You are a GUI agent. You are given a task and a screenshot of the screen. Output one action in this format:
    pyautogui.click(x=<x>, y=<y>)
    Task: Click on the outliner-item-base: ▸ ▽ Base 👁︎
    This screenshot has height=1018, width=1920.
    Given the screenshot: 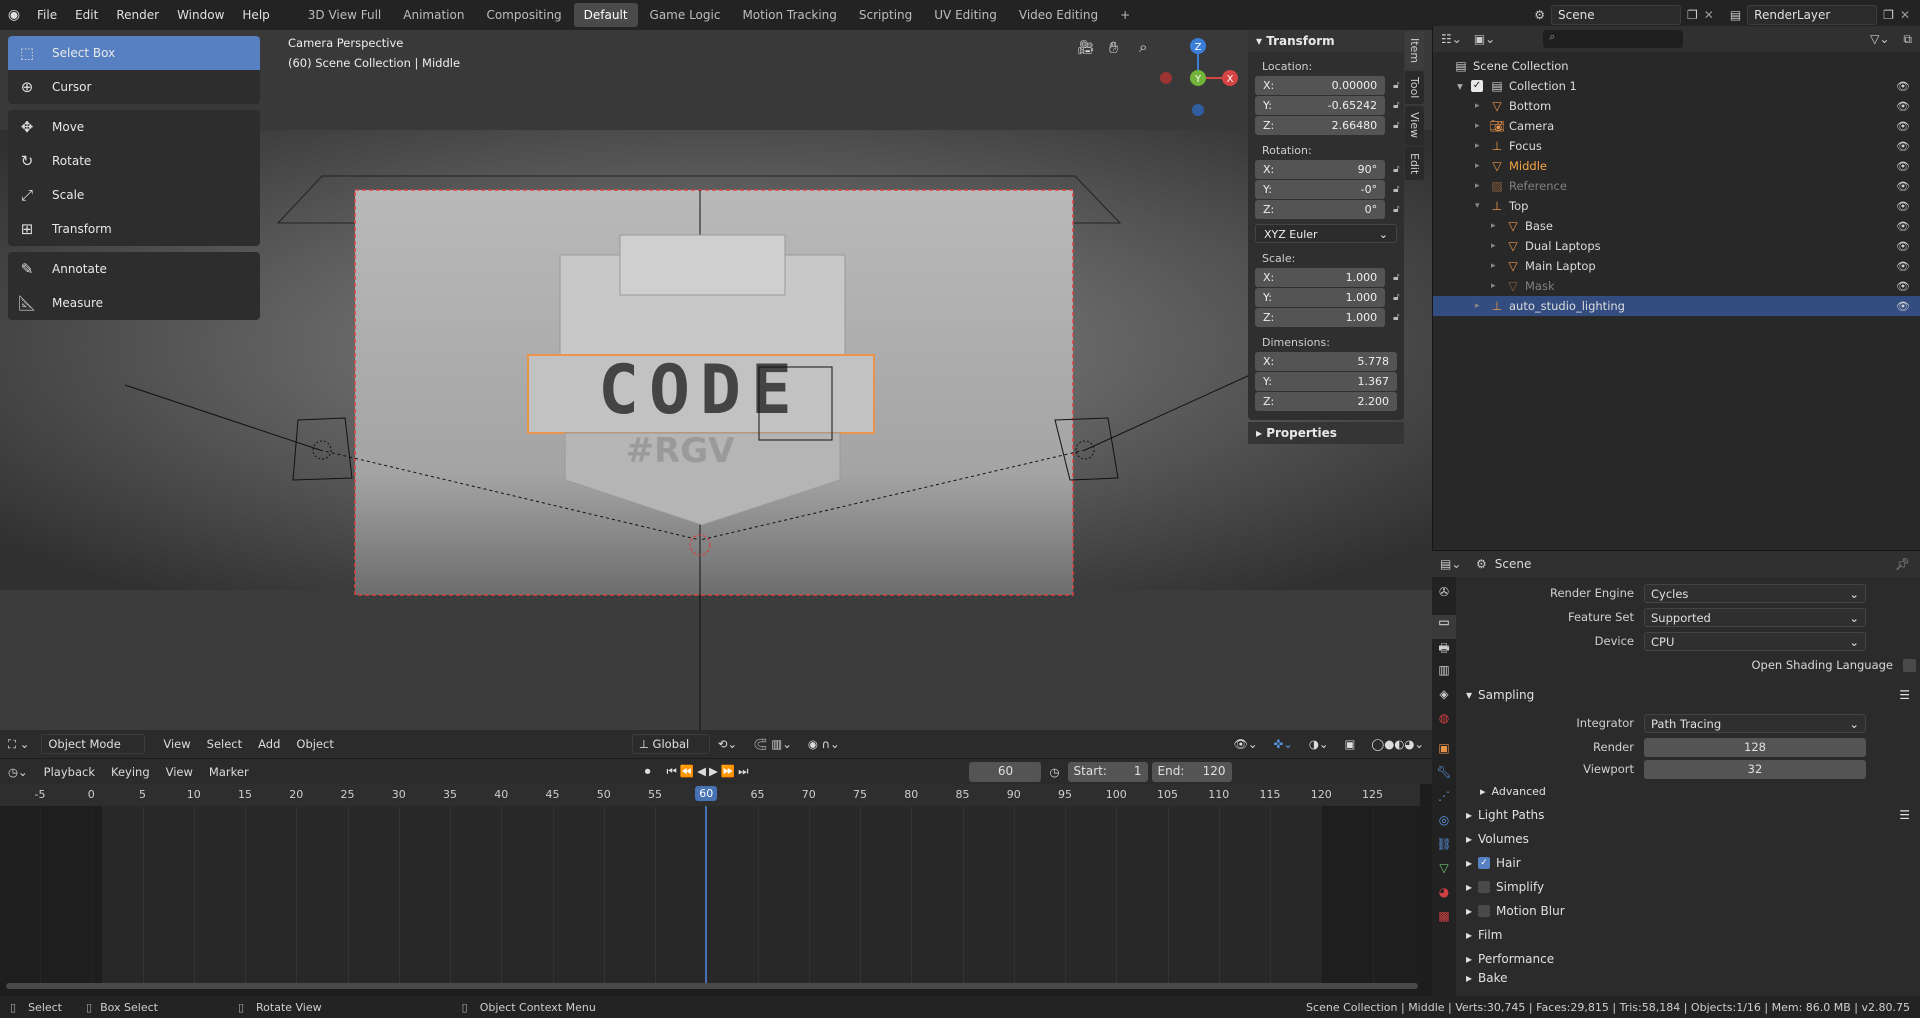 What is the action you would take?
    pyautogui.click(x=1676, y=226)
    